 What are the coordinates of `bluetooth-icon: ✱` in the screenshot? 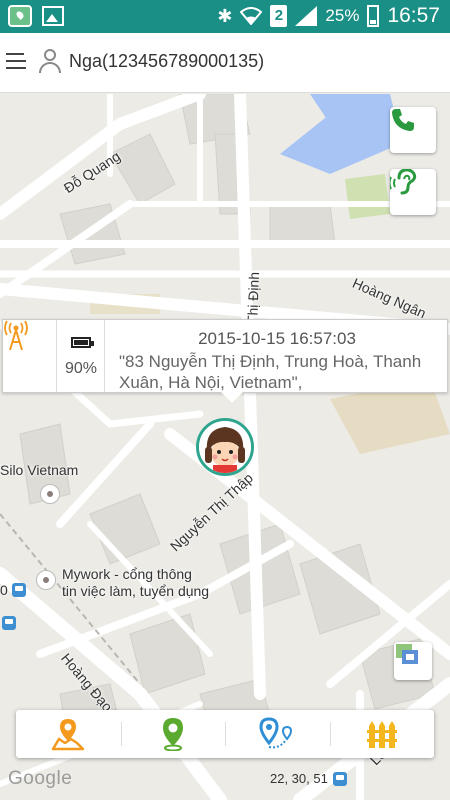 It's located at (225, 16).